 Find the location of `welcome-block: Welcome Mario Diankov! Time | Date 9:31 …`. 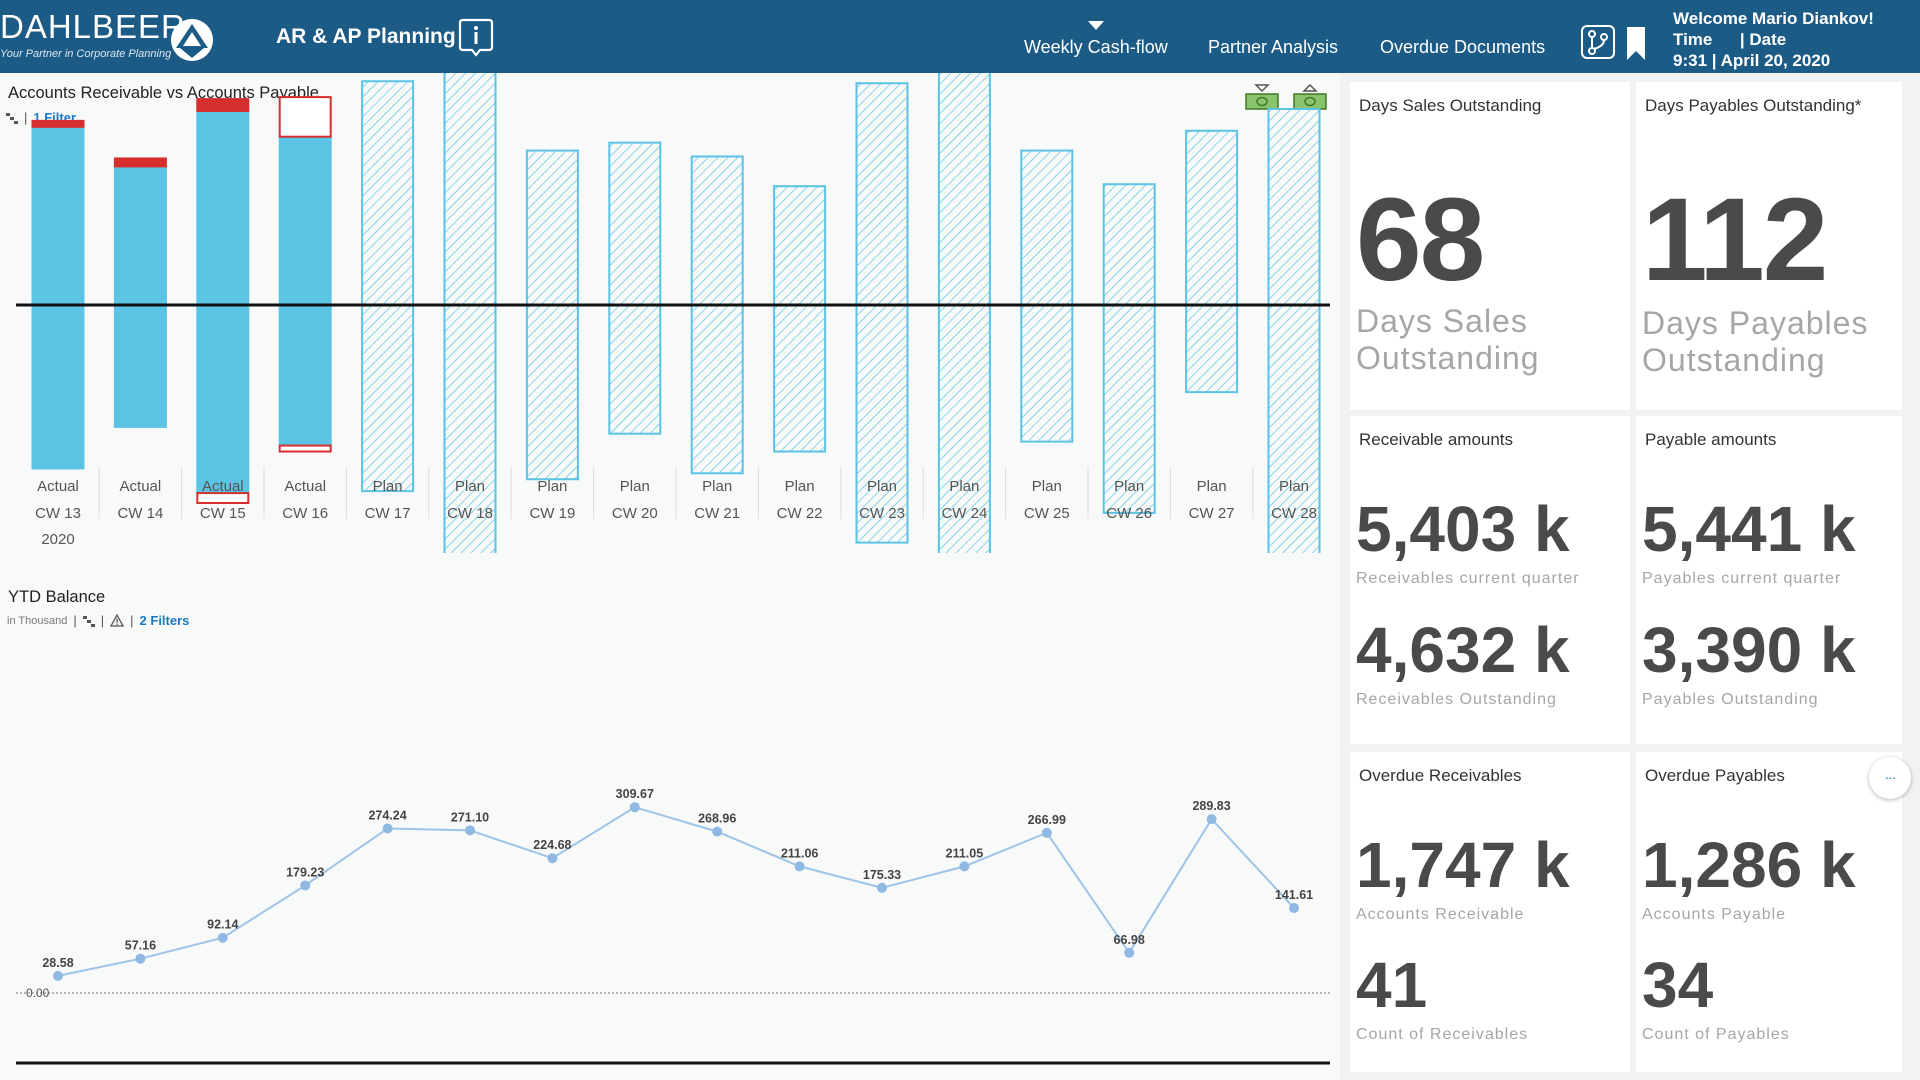

welcome-block: Welcome Mario Diankov! Time | Date 9:31 … is located at coordinates (1773, 39).